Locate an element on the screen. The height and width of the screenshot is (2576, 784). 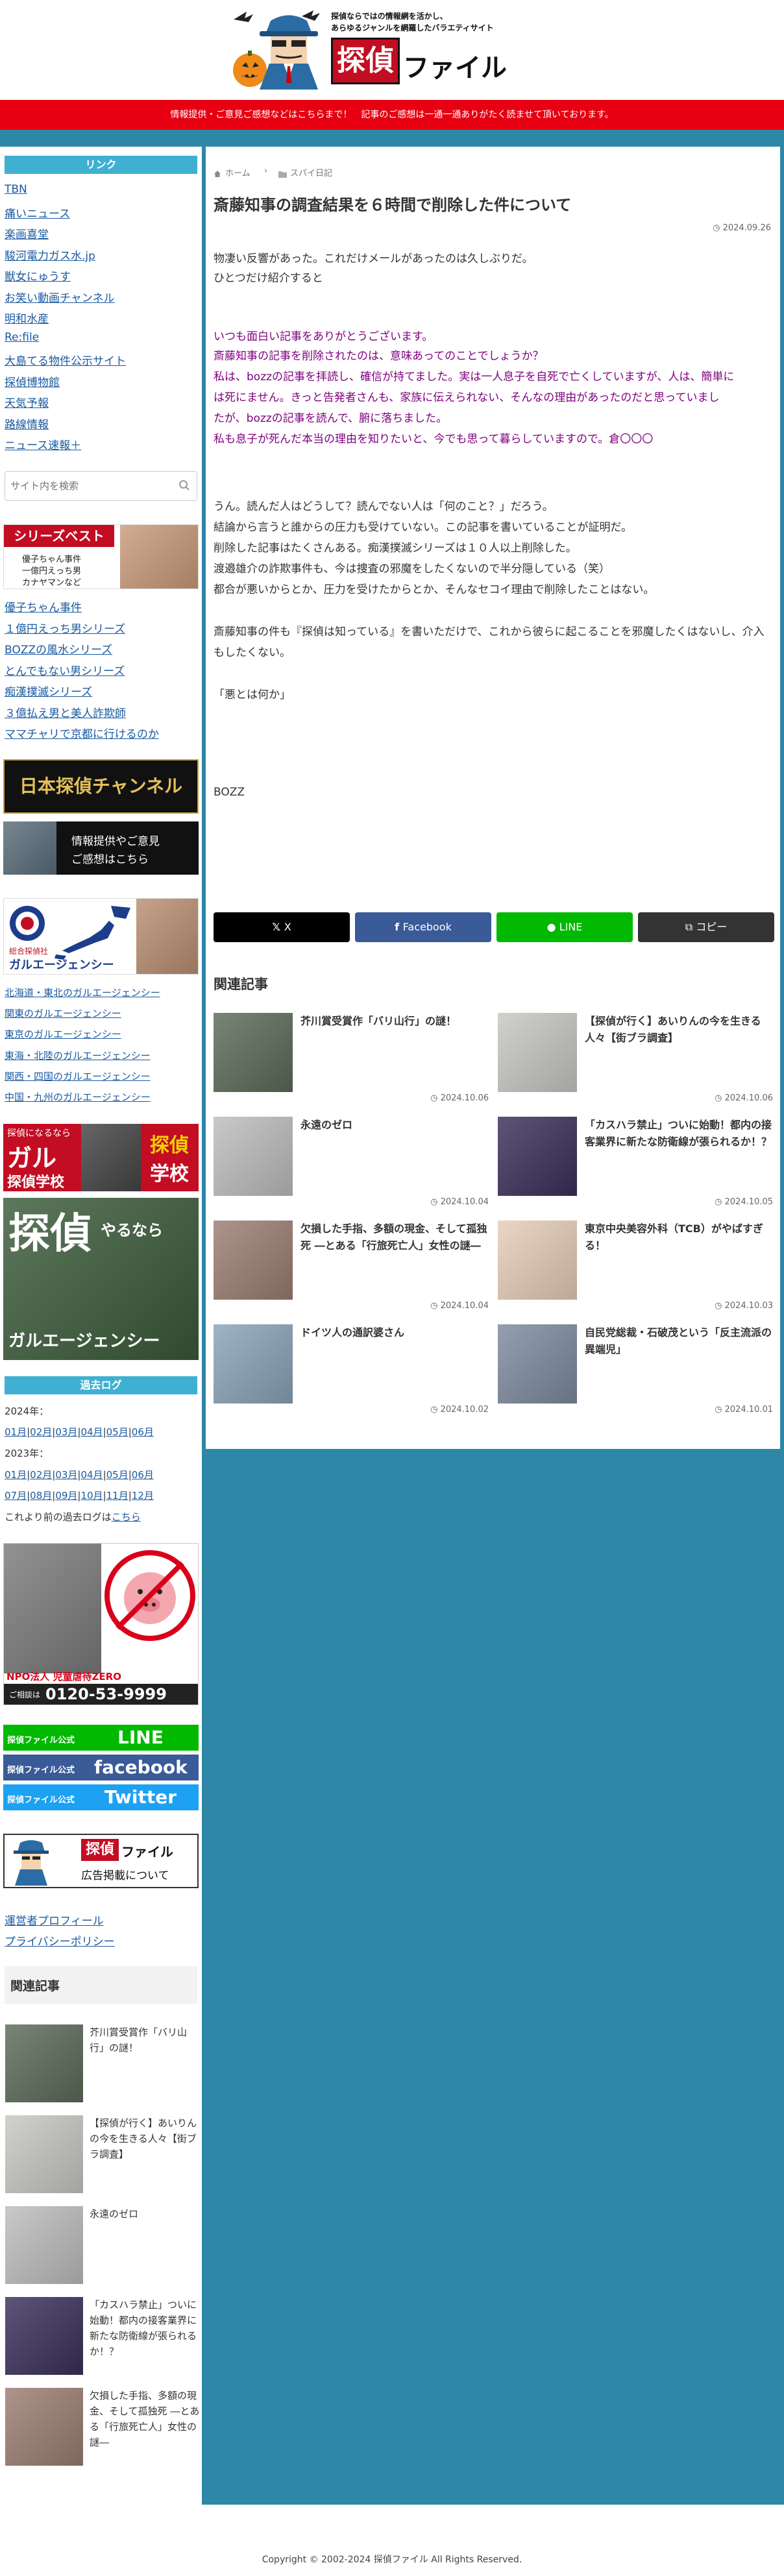
tantei-yarunara-banner: 探偵 やるなら ガルエージェンシー is located at coordinates (101, 1279).